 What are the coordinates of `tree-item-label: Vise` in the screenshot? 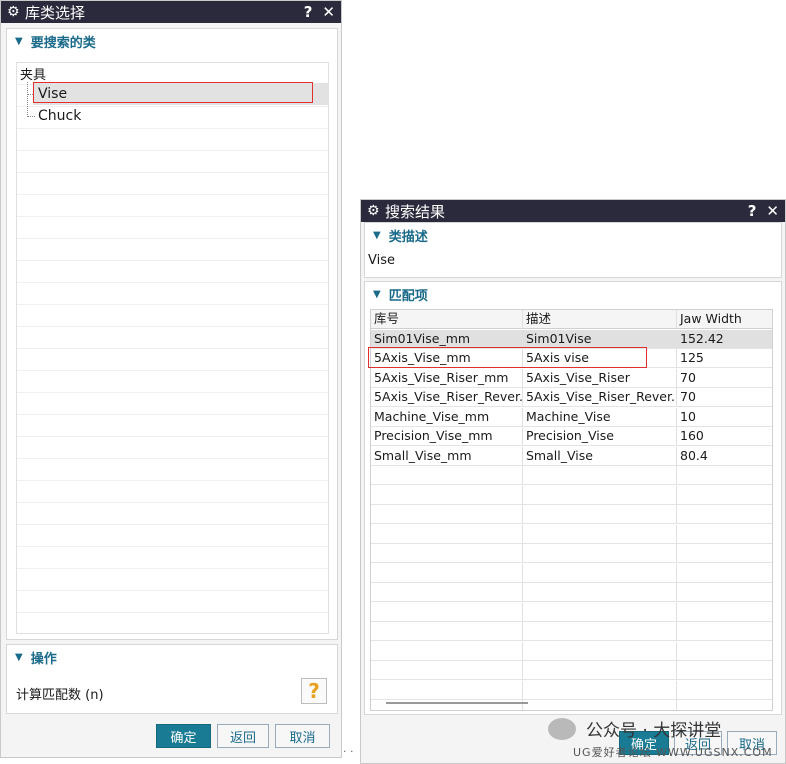 It's located at (53, 94).